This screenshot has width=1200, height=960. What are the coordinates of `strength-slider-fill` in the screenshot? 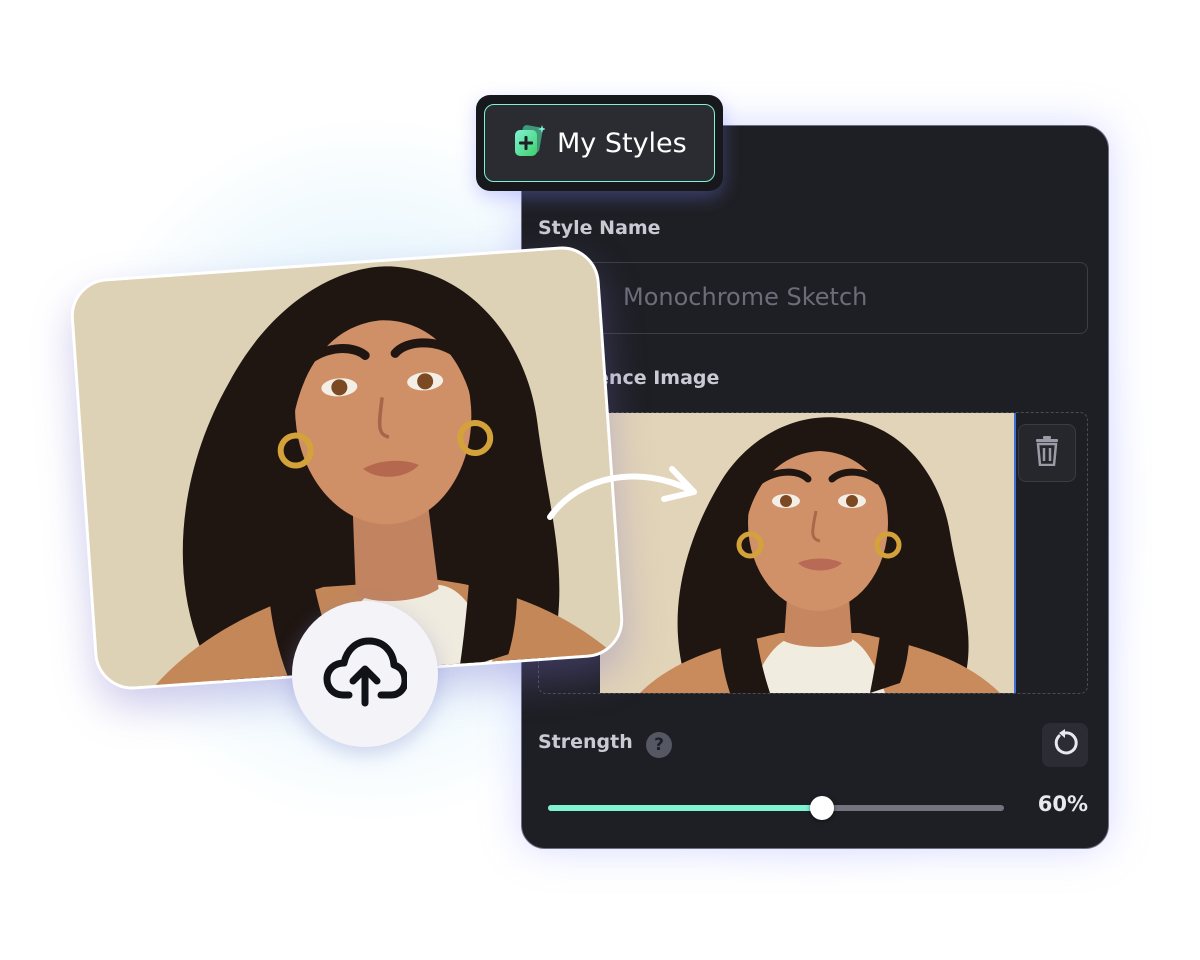 It's located at (685, 808).